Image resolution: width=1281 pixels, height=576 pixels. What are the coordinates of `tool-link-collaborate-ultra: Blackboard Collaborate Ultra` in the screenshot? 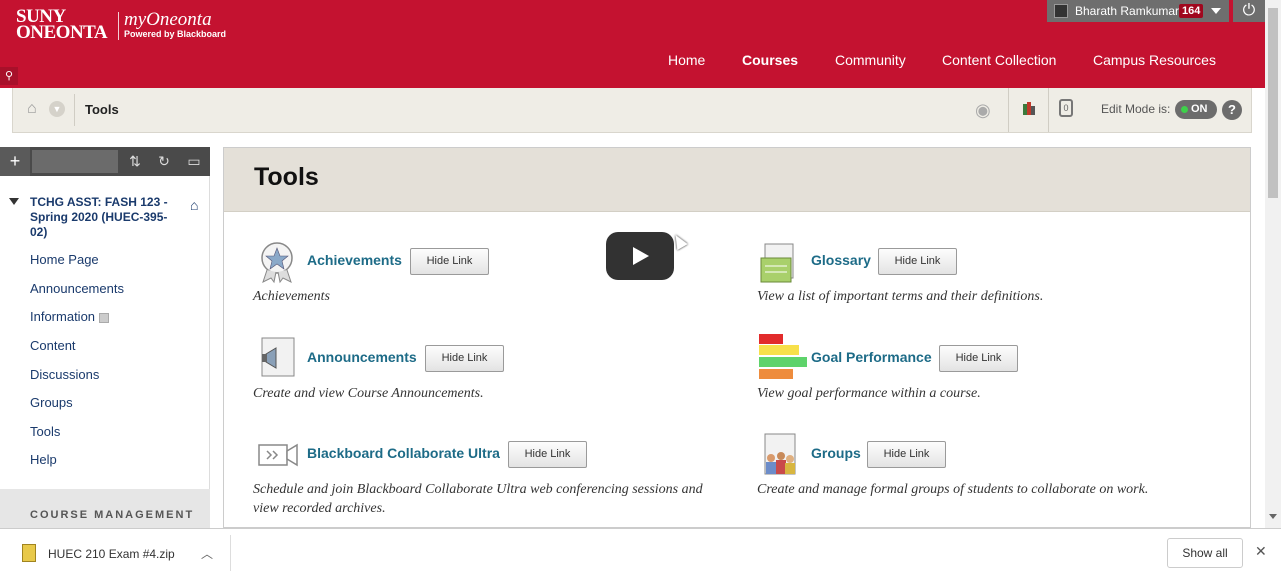 It's located at (403, 453).